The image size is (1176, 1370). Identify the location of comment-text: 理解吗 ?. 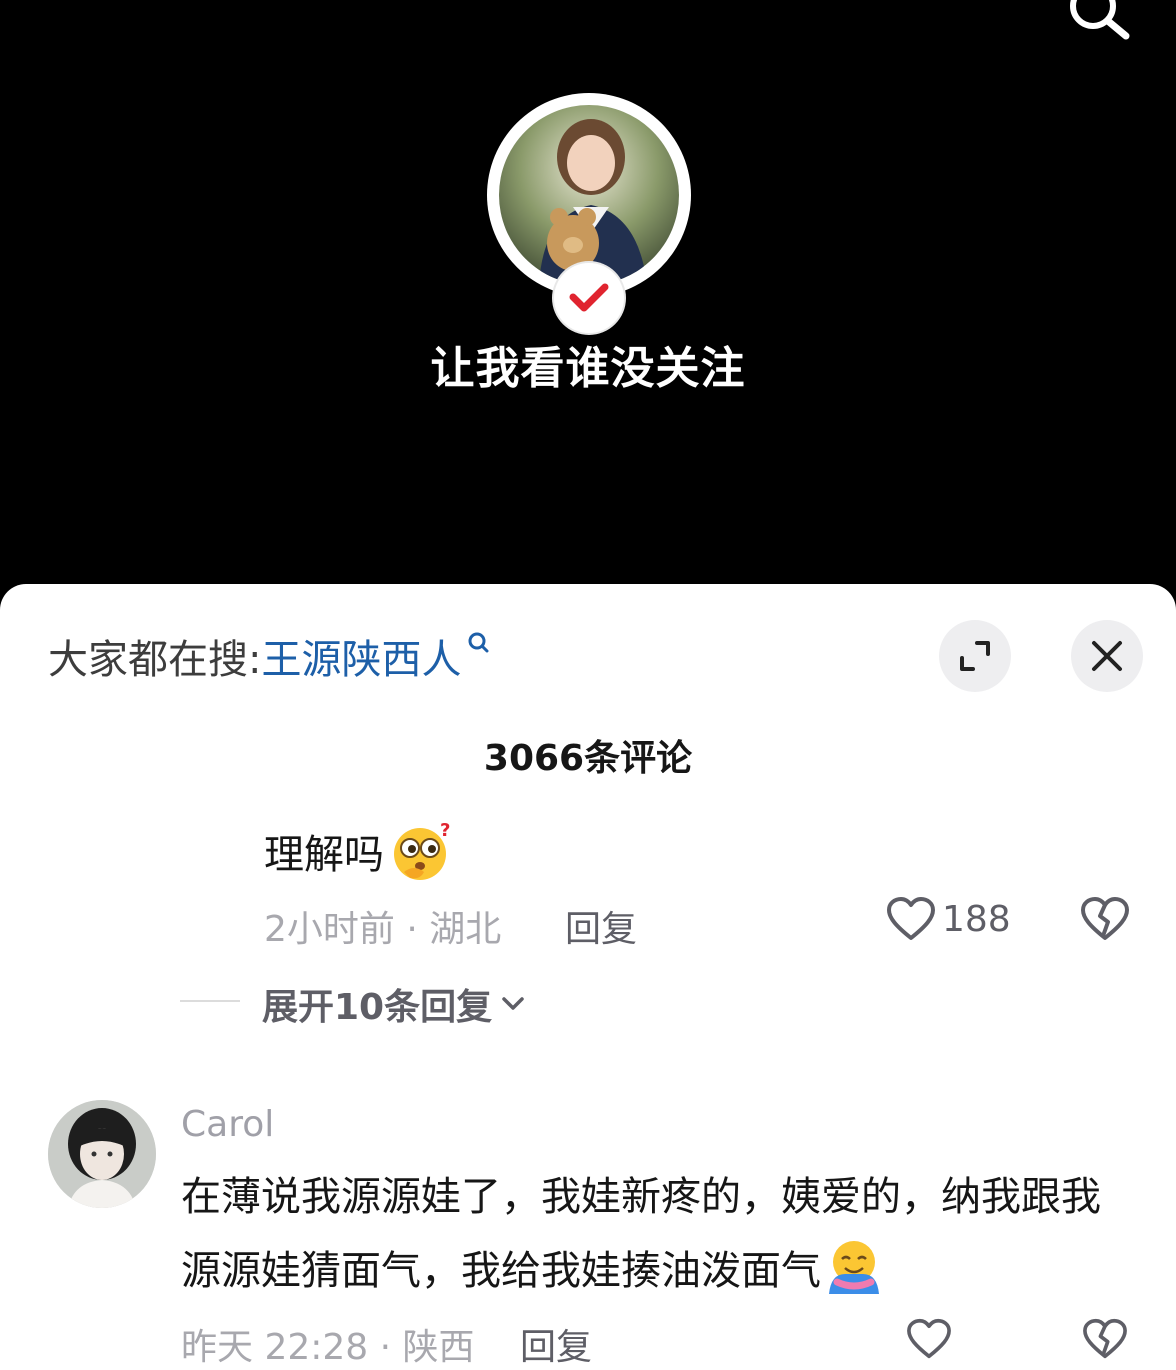
(359, 851).